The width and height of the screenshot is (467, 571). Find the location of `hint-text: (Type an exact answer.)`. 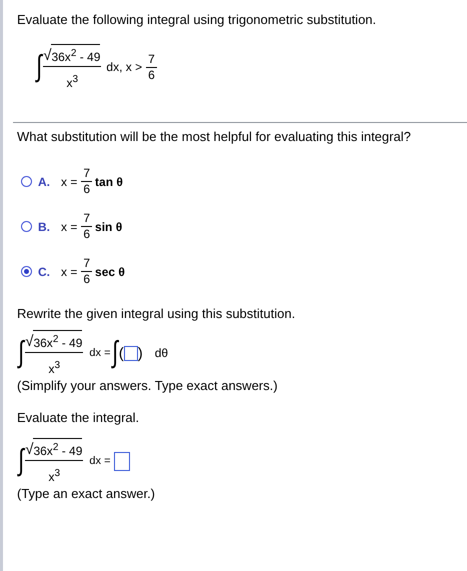

hint-text: (Type an exact answer.) is located at coordinates (86, 494).